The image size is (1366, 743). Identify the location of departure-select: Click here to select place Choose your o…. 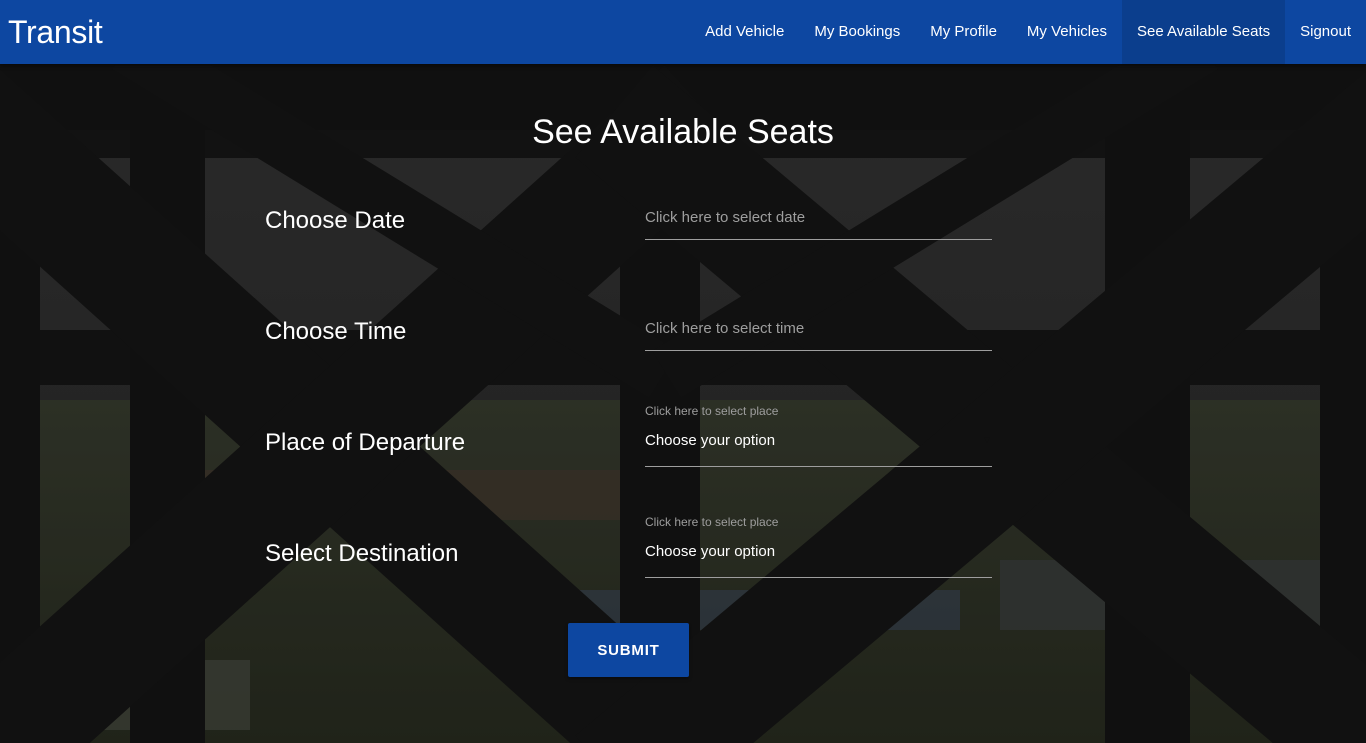
(818, 435).